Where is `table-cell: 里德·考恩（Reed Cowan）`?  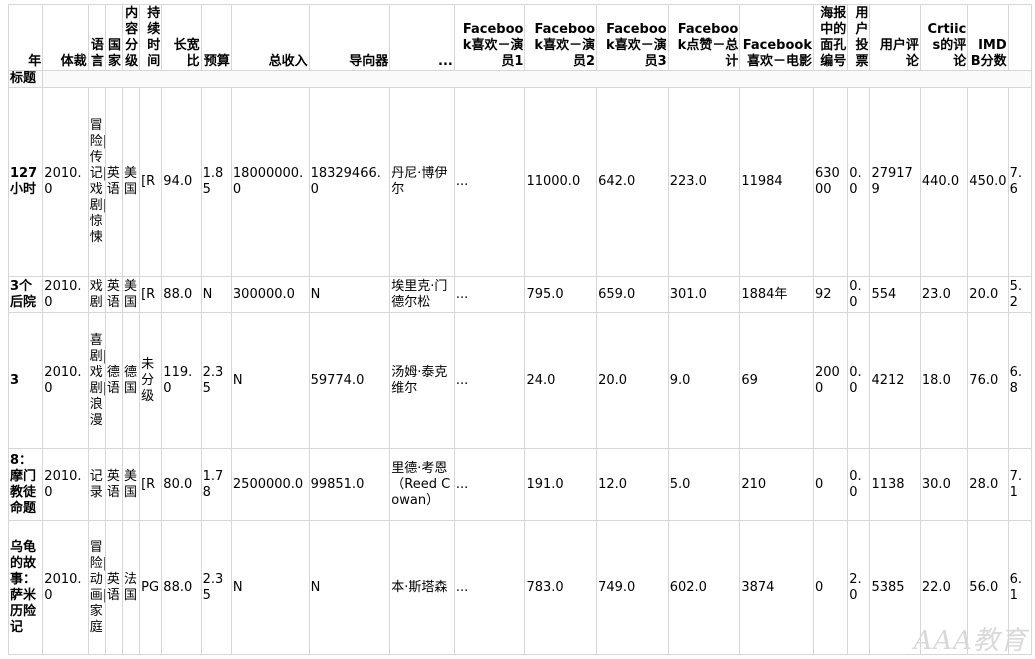 table-cell: 里德·考恩（Reed Cowan） is located at coordinates (422, 484).